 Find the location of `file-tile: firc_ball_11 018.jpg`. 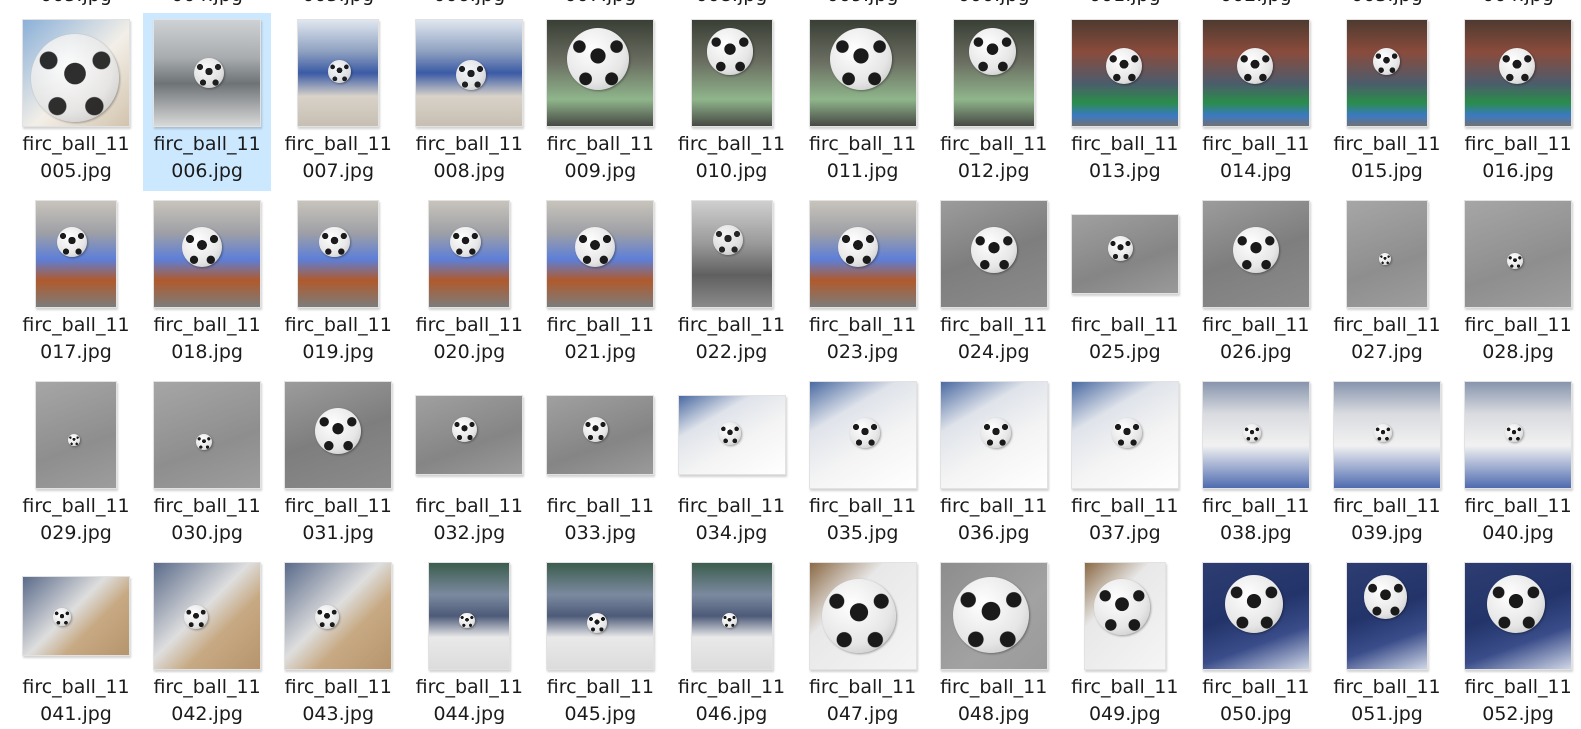

file-tile: firc_ball_11 018.jpg is located at coordinates (207, 283).